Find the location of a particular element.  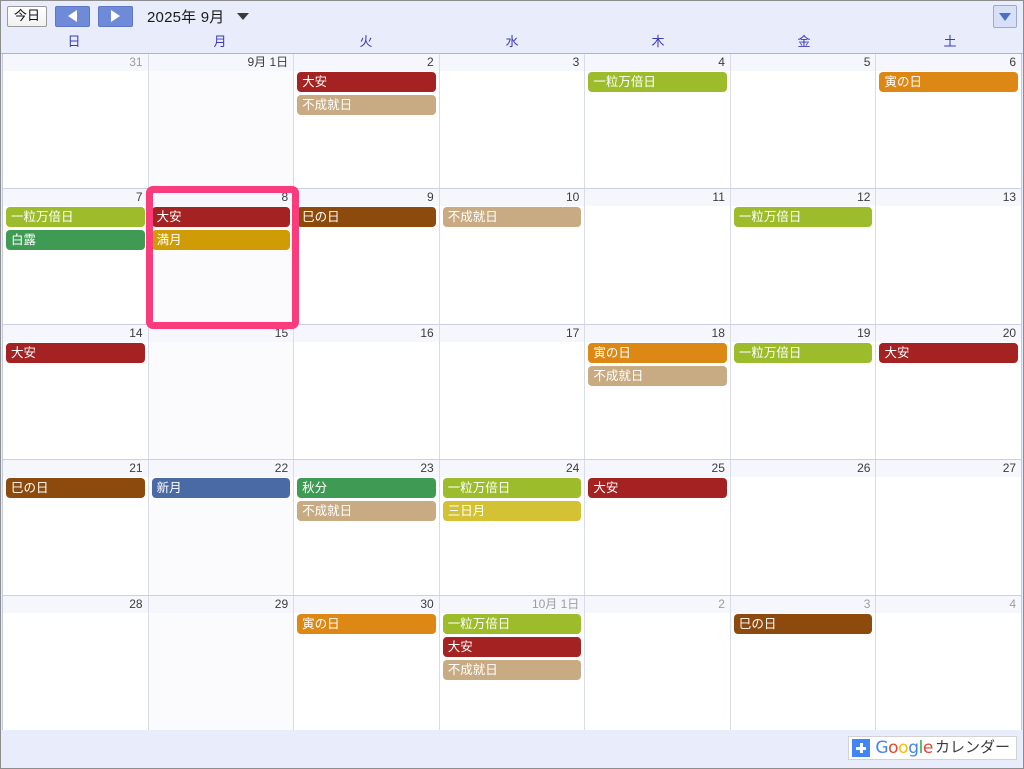

day-events: 一粒万倍日 大安 不成就日 is located at coordinates (512, 671).